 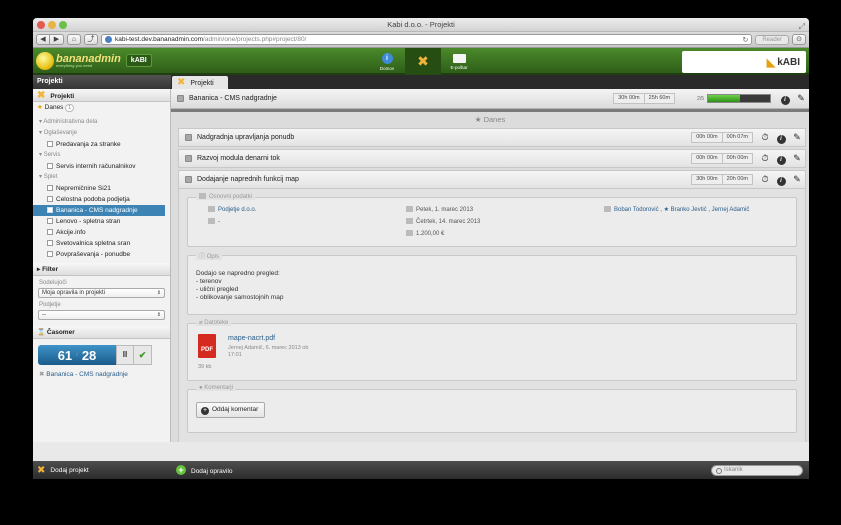 I want to click on sidebar-item-bananica: Bananica - CMS nadgradnje, so click(x=99, y=210).